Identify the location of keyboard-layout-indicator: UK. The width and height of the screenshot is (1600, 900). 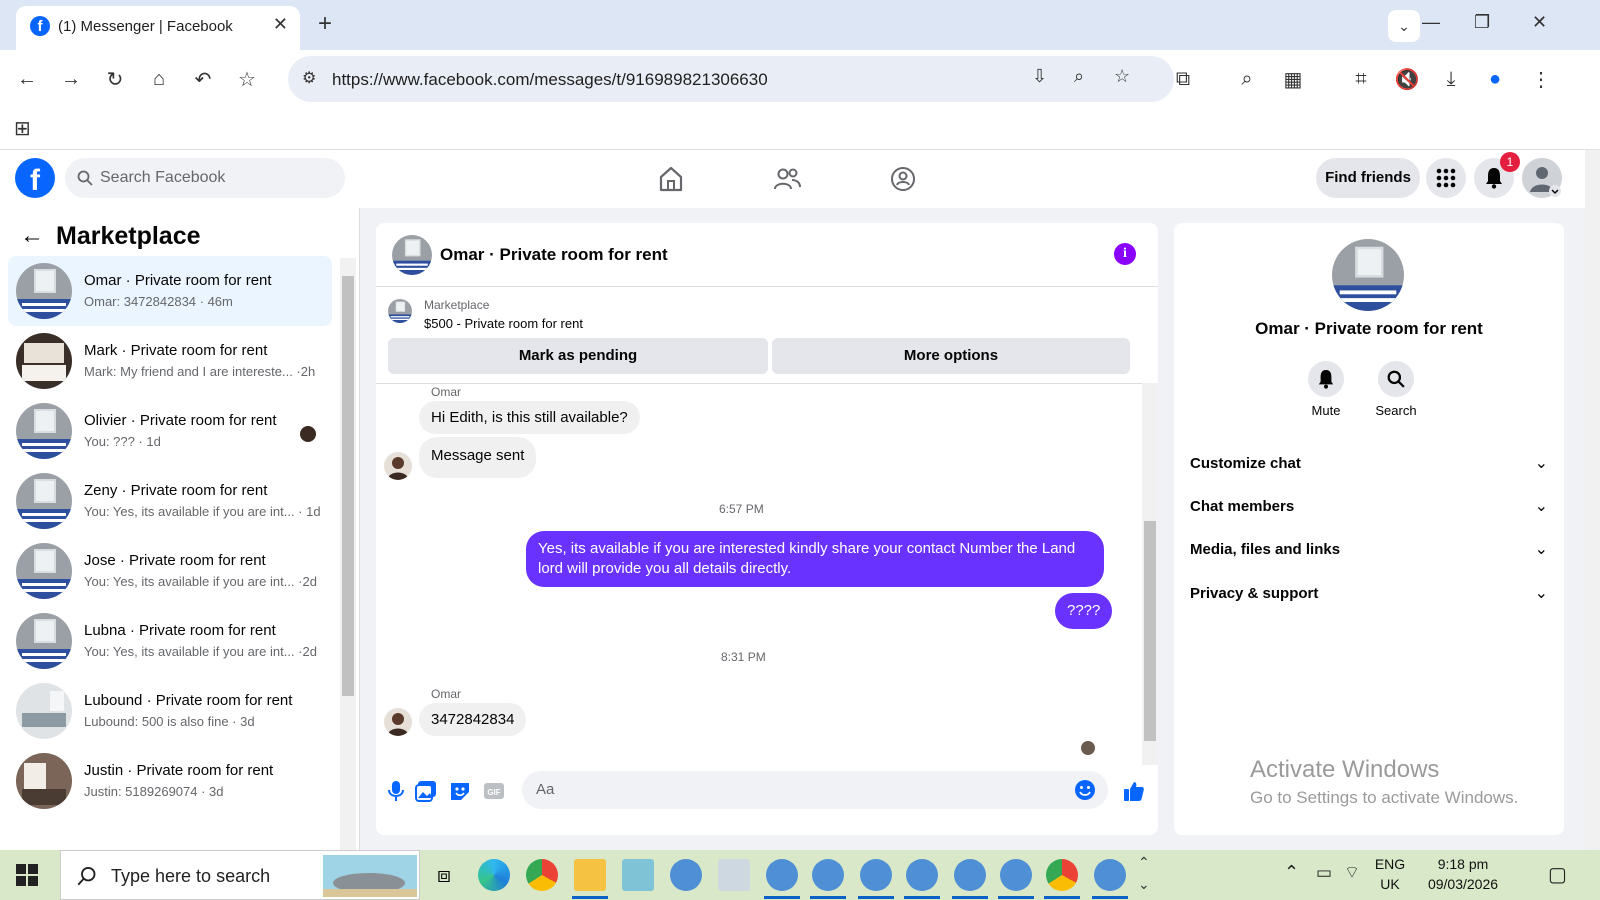
(1390, 884).